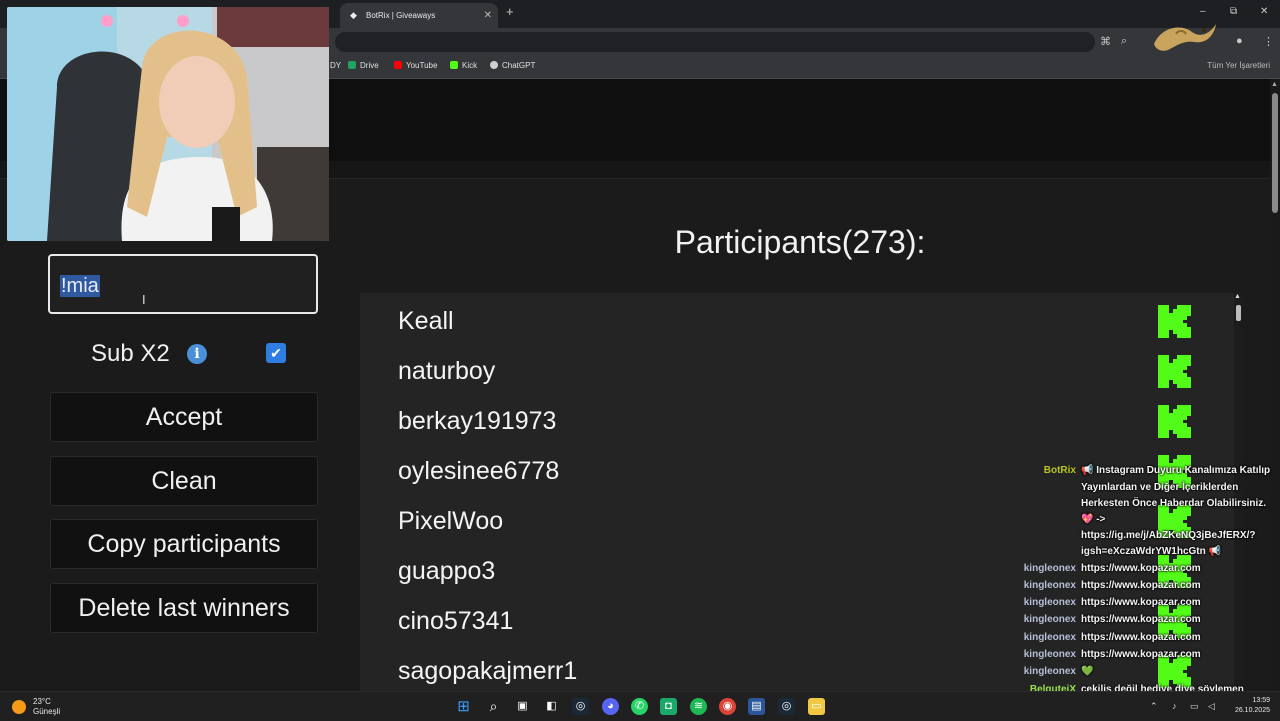 This screenshot has width=1280, height=721. I want to click on weather-text: 23°C Güneşli, so click(46, 707).